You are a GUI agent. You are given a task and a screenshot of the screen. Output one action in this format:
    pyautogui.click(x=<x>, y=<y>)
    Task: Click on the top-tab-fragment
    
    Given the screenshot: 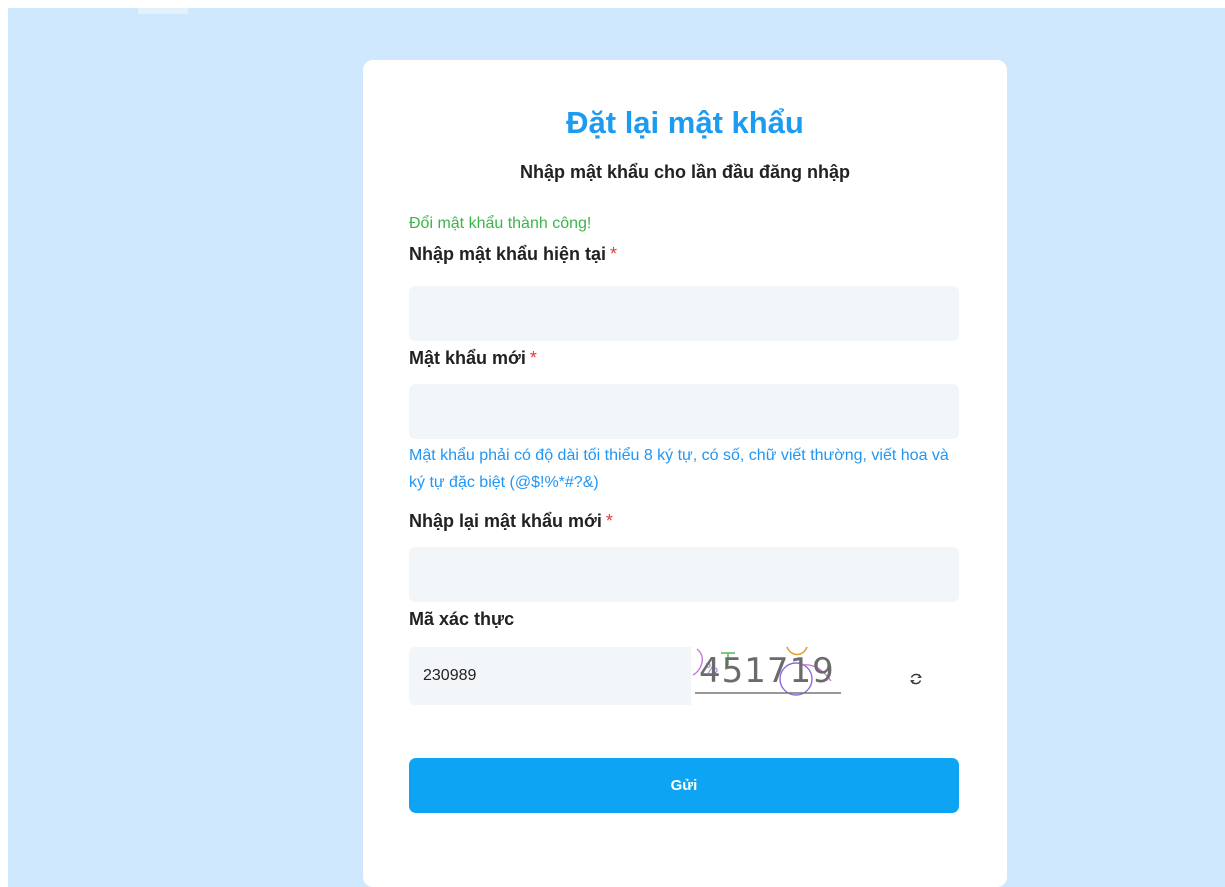 What is the action you would take?
    pyautogui.click(x=163, y=11)
    